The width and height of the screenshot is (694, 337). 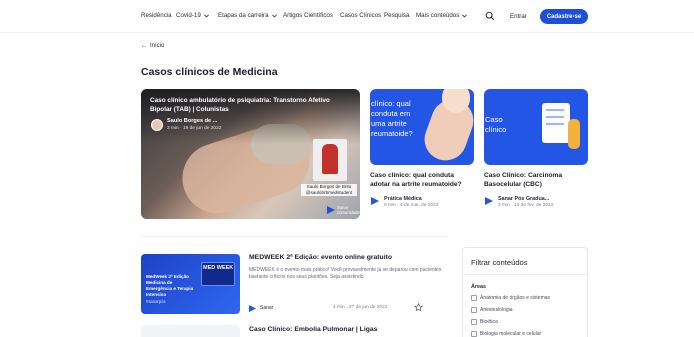 I want to click on filter-option: Anatomia de órgãos e sistemas, so click(x=510, y=298).